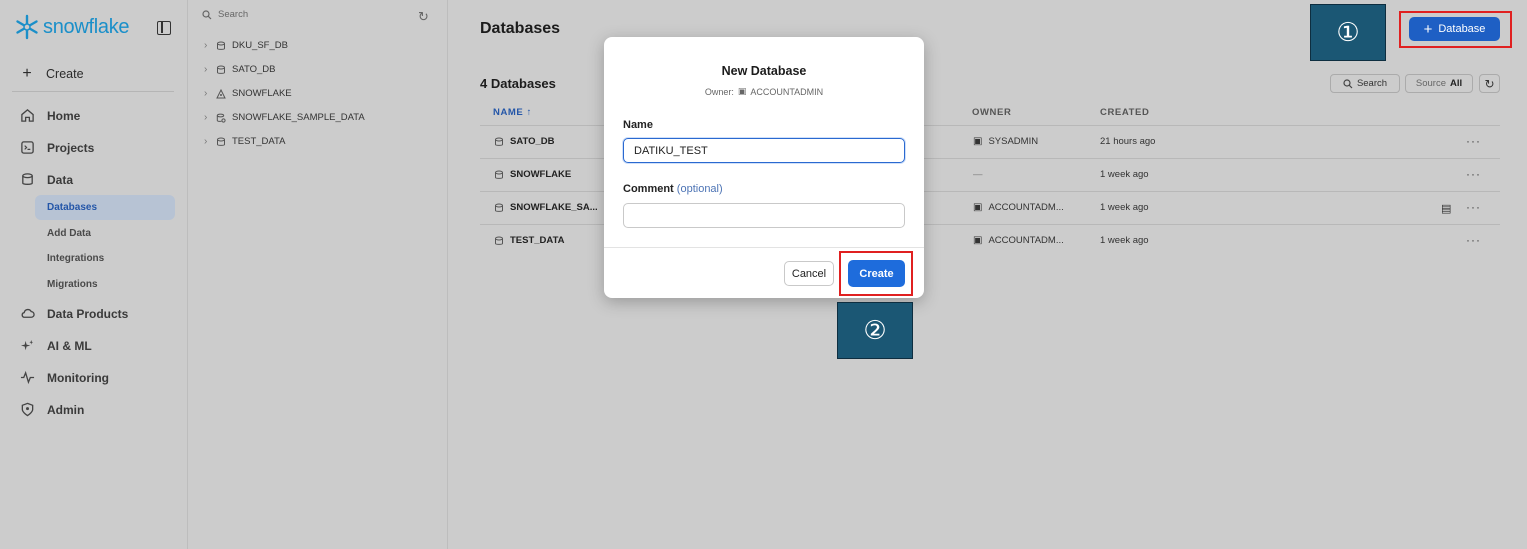  I want to click on source-filter-button: Source All, so click(1439, 83).